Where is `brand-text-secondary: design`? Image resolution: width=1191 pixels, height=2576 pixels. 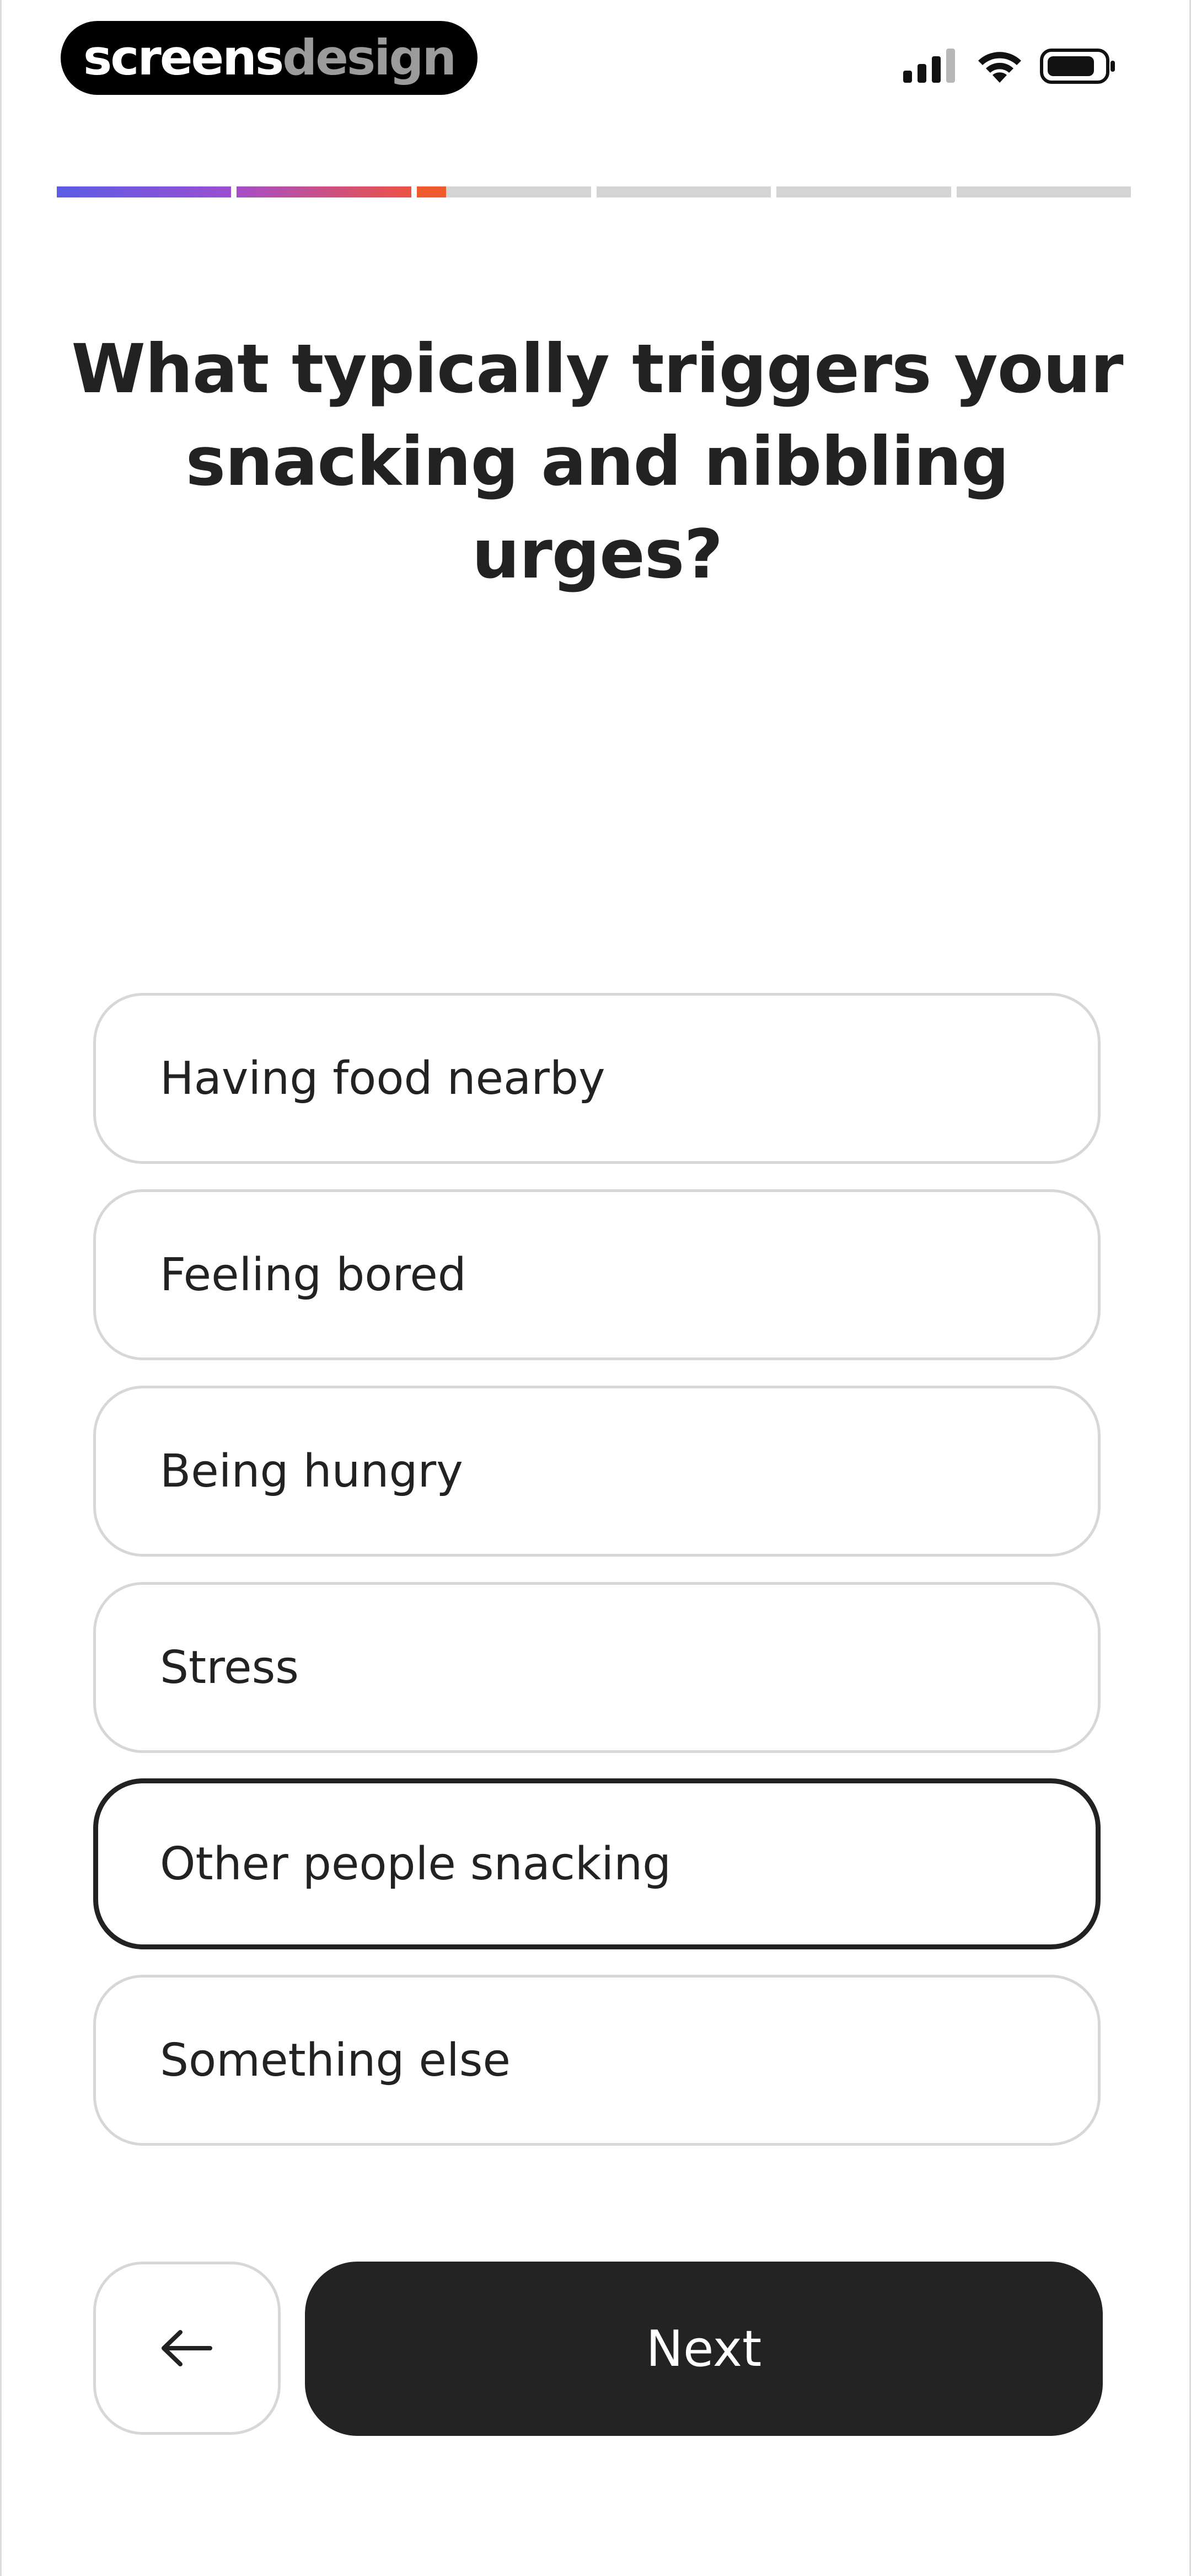 brand-text-secondary: design is located at coordinates (369, 57).